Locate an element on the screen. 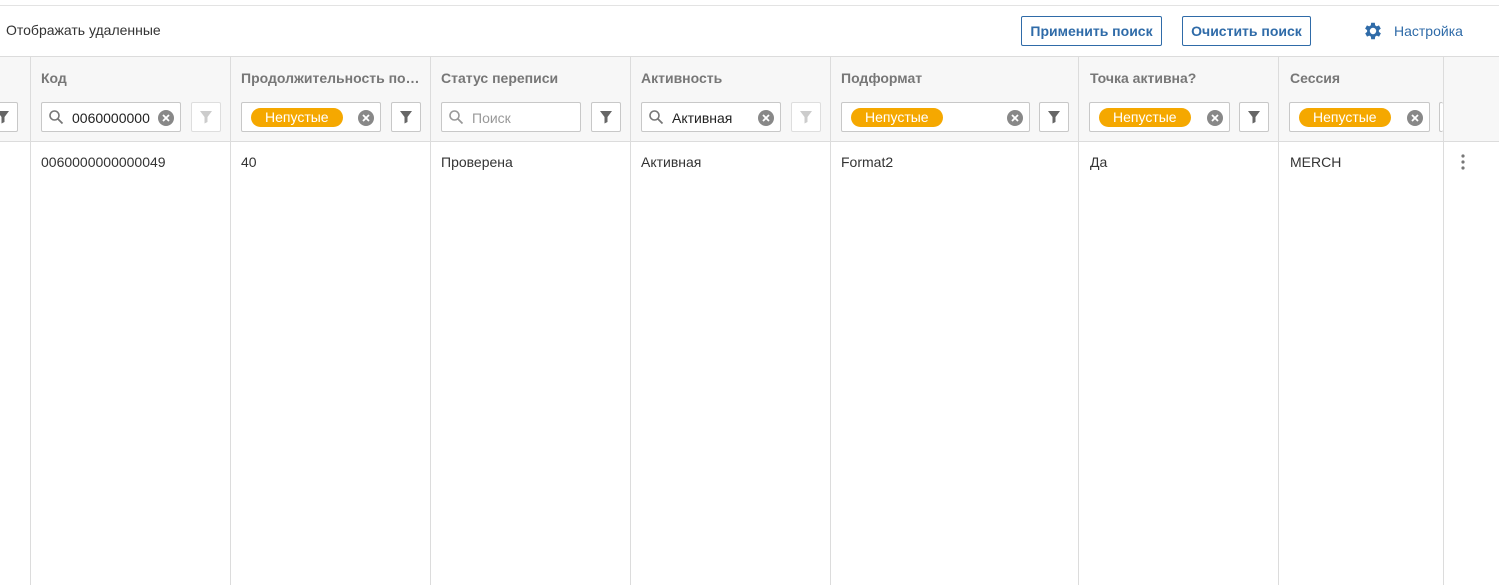 The image size is (1499, 585). cell-code: 0060000000000049 is located at coordinates (103, 162).